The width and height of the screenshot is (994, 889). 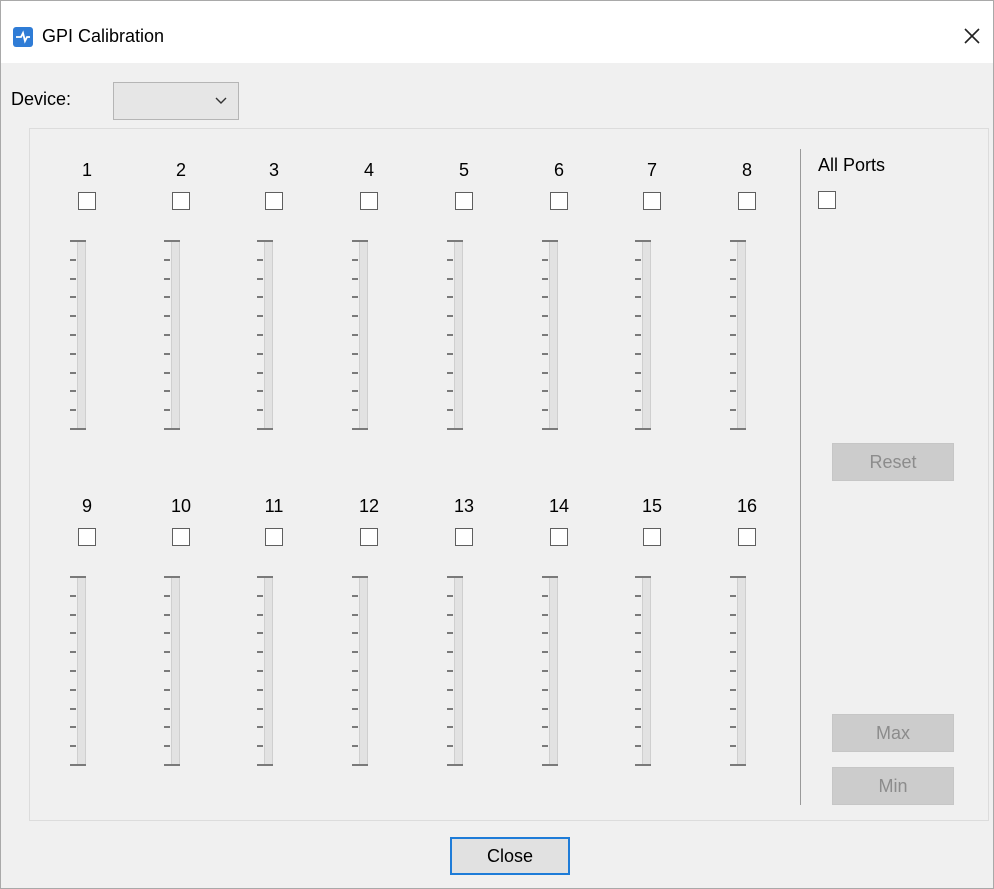 I want to click on reset-button: Reset, so click(x=893, y=462).